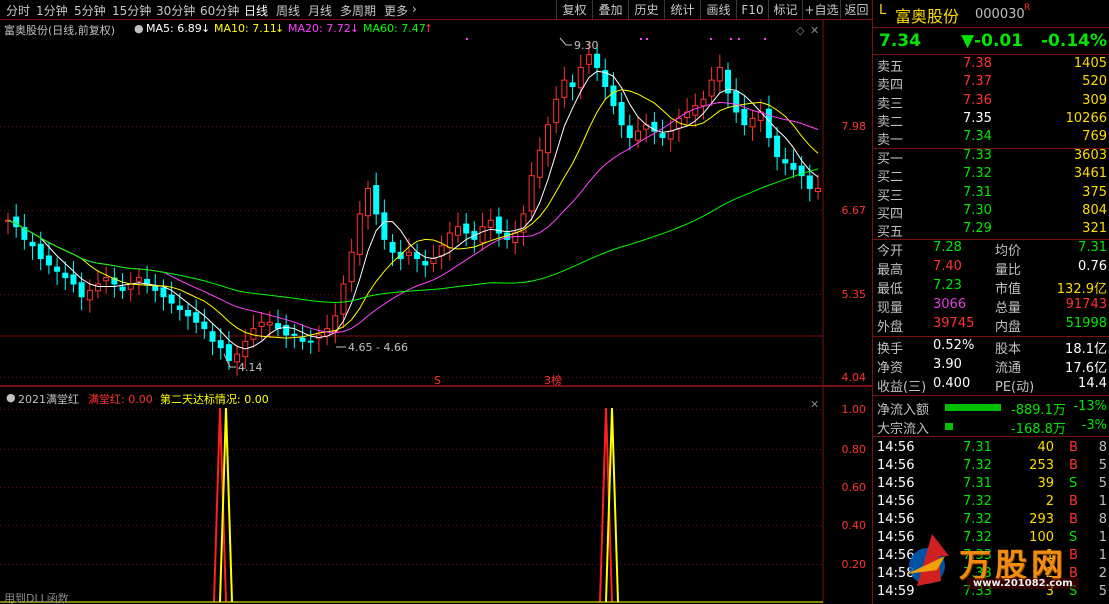 This screenshot has height=604, width=1109. I want to click on tab-daily: 日线, so click(256, 10).